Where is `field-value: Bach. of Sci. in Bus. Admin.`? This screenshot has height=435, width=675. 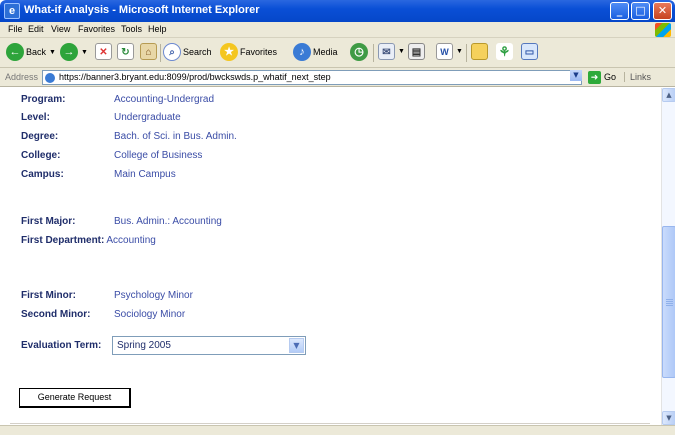 field-value: Bach. of Sci. in Bus. Admin. is located at coordinates (175, 136).